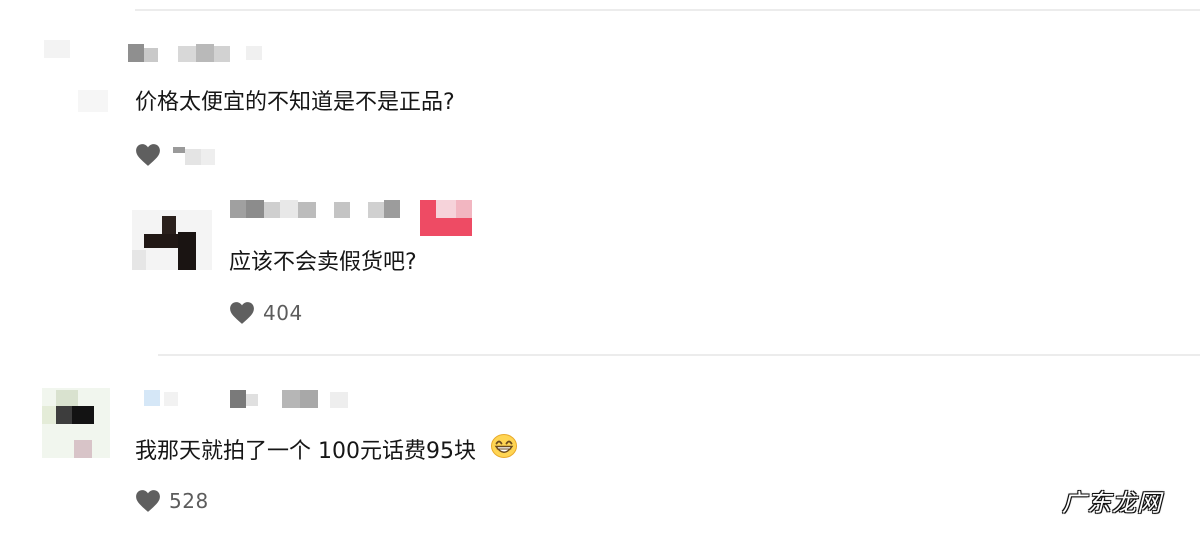 The height and width of the screenshot is (534, 1200). What do you see at coordinates (195, 155) in the screenshot?
I see `like-count-redacted` at bounding box center [195, 155].